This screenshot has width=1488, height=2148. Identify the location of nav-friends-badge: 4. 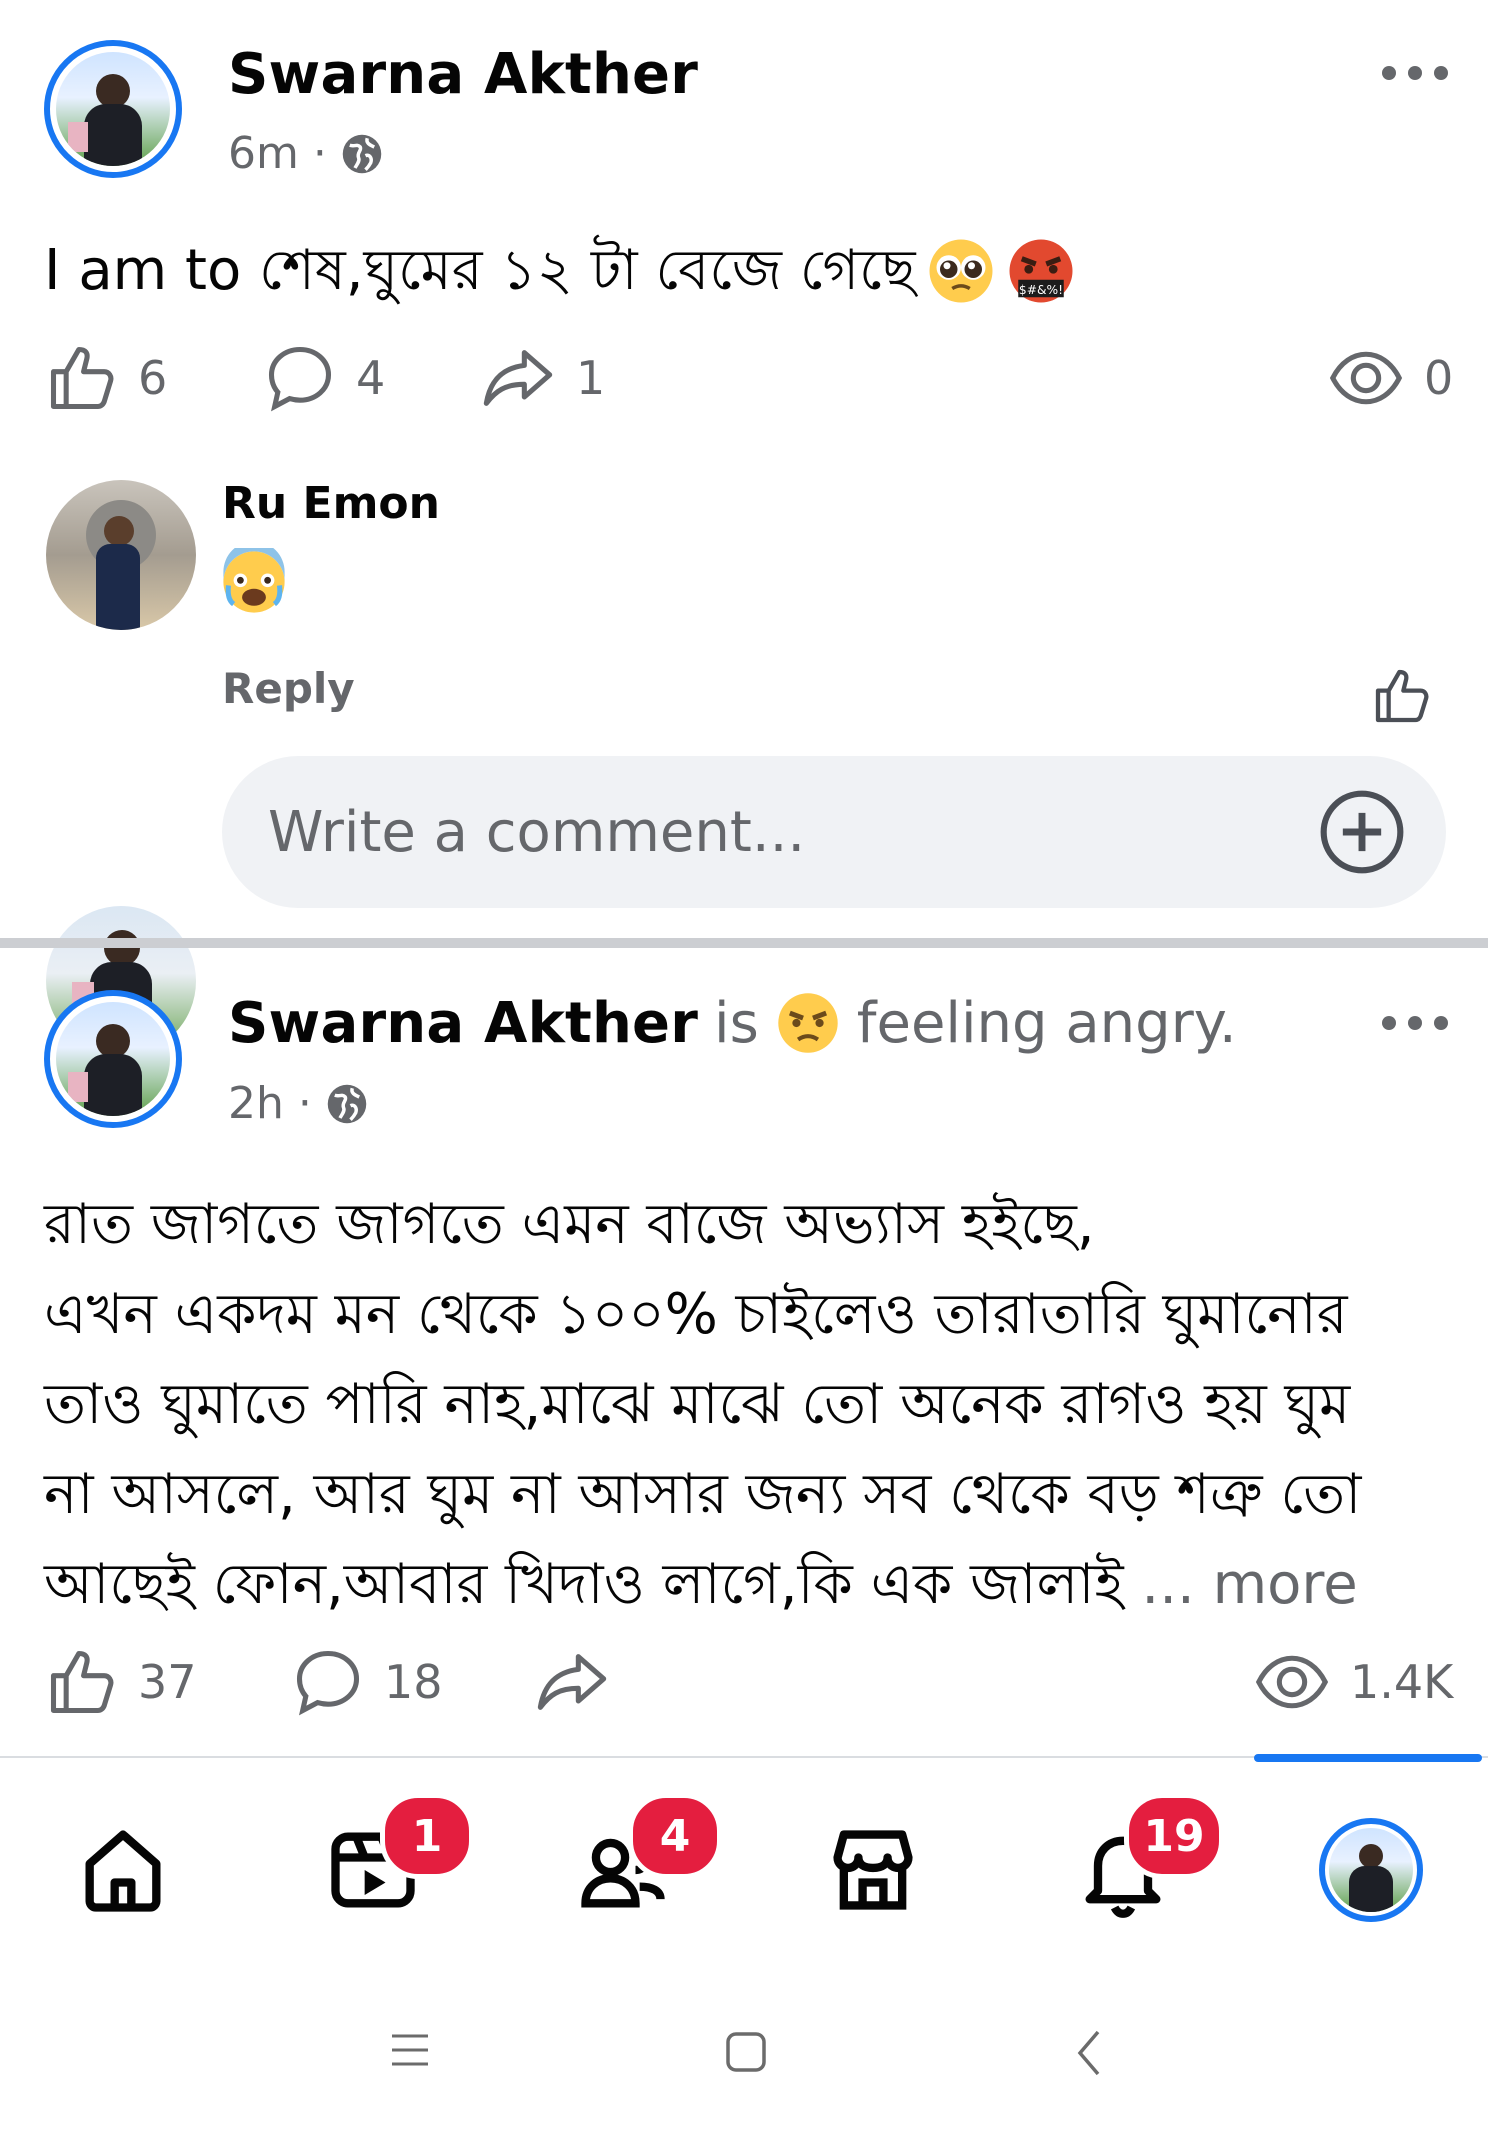
(675, 1836).